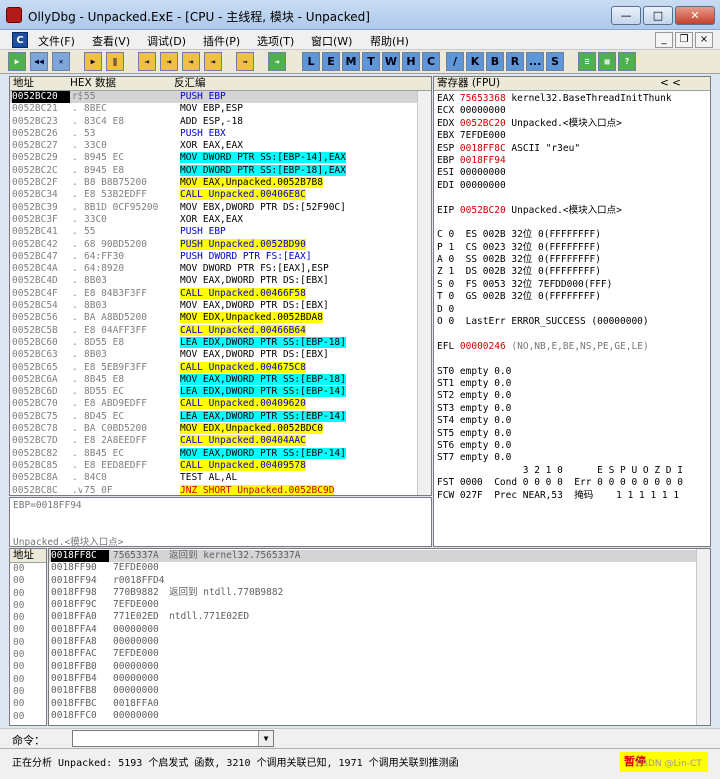  What do you see at coordinates (626, 15) in the screenshot?
I see `minimize-button: —` at bounding box center [626, 15].